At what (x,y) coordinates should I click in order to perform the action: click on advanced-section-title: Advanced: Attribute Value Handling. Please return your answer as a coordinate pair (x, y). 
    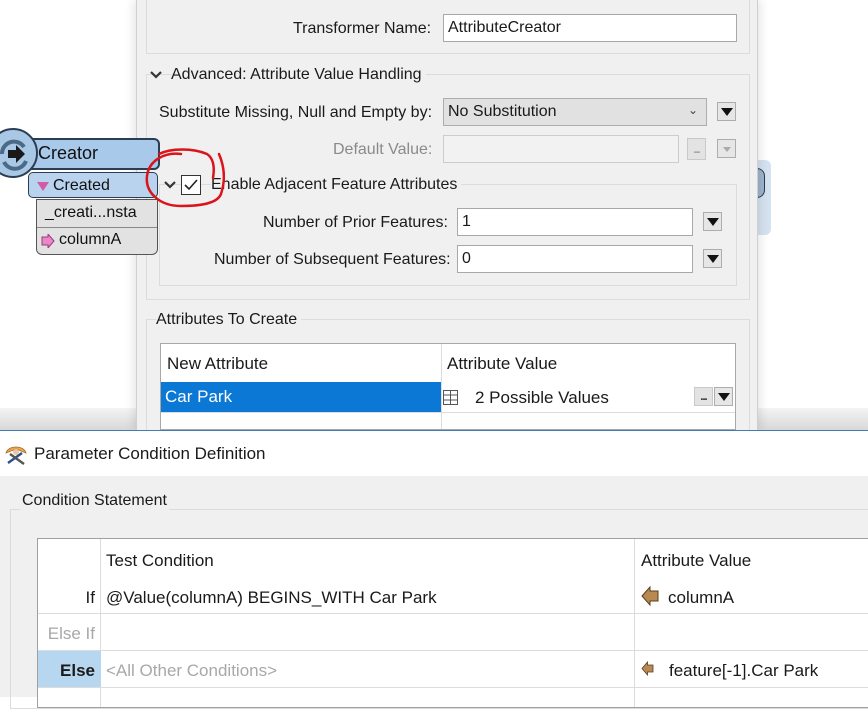
    Looking at the image, I should click on (298, 75).